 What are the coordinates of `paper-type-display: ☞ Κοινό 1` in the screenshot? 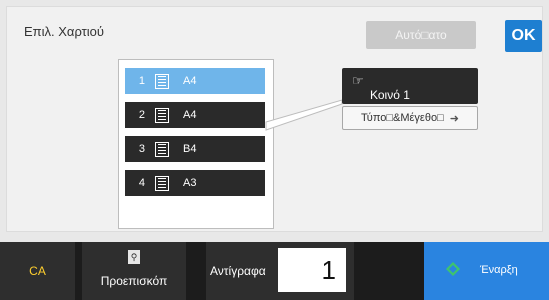 It's located at (410, 86).